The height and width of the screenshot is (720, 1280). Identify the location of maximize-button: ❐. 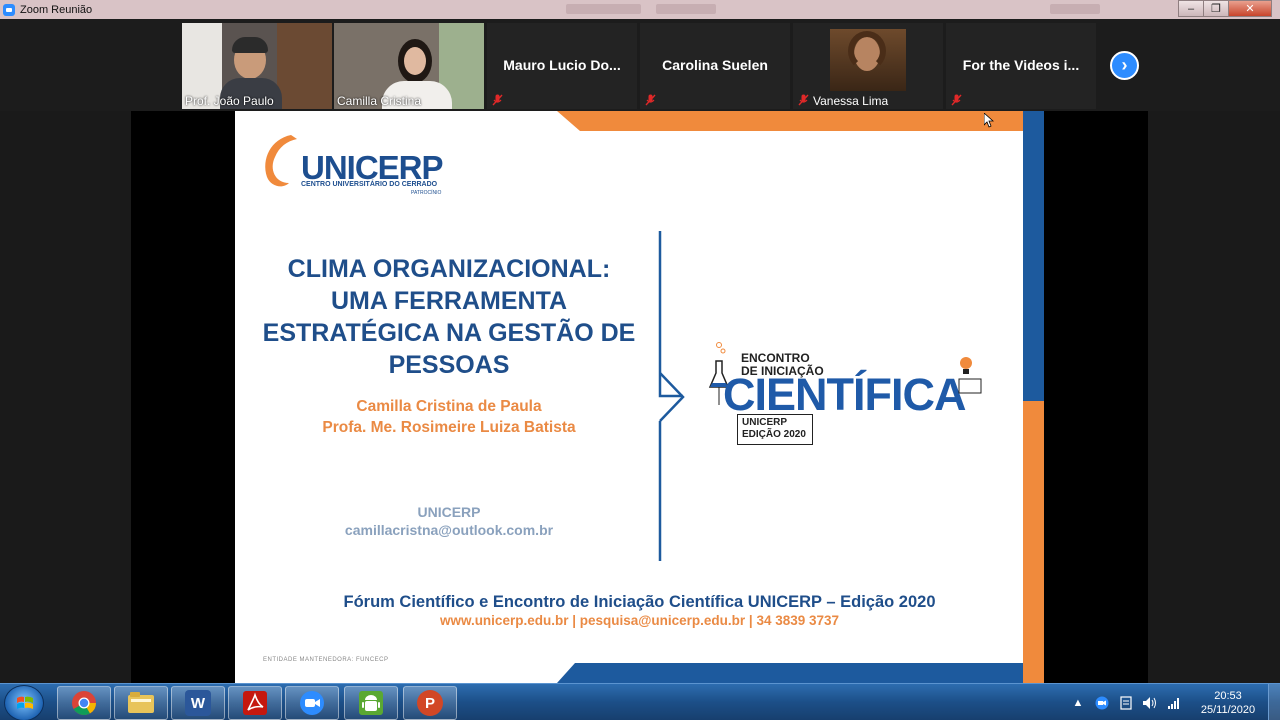
(1216, 8).